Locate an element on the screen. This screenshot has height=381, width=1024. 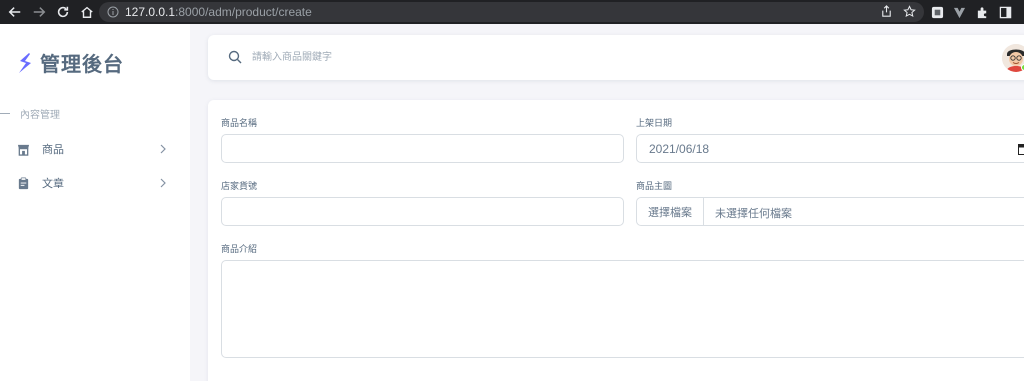
url-text: 127.0.0.1:8000/adm/product/create is located at coordinates (218, 12).